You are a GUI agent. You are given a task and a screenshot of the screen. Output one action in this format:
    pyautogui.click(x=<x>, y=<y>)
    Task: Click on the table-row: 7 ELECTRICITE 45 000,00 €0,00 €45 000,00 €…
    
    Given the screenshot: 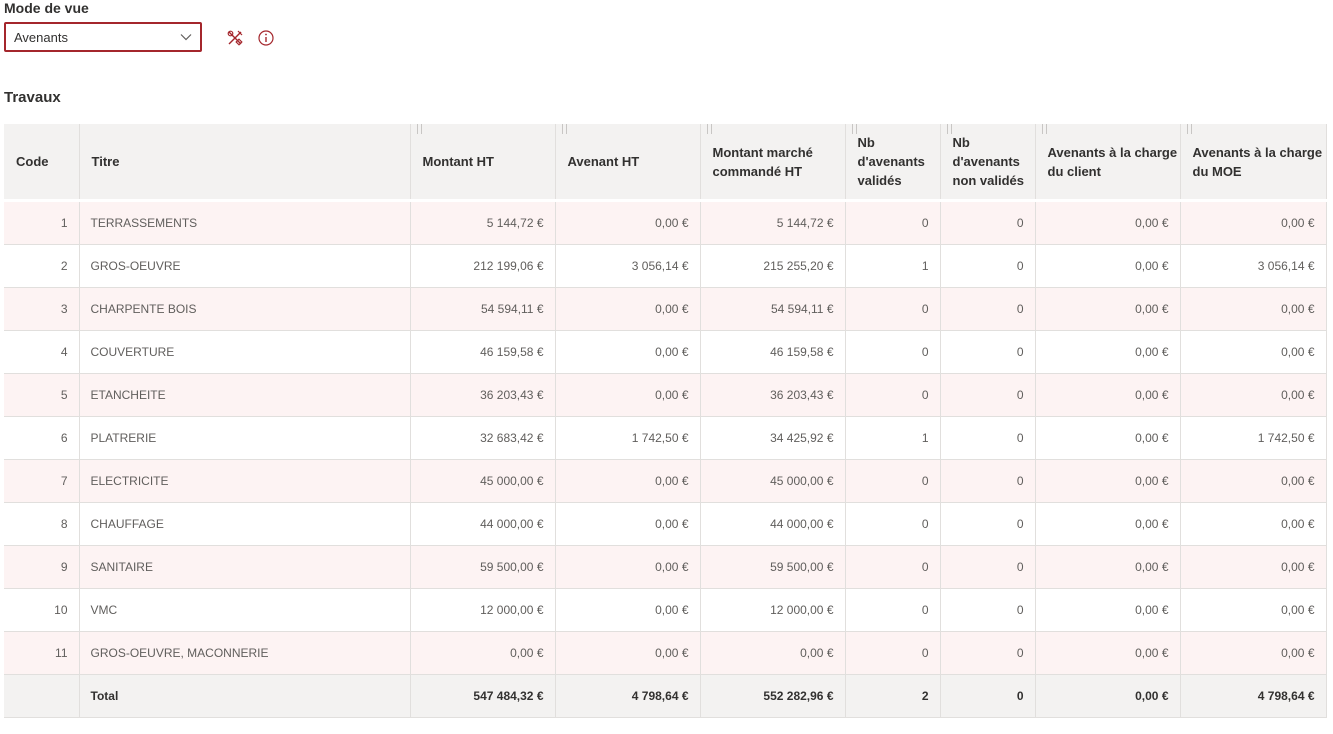 What is the action you would take?
    pyautogui.click(x=665, y=481)
    